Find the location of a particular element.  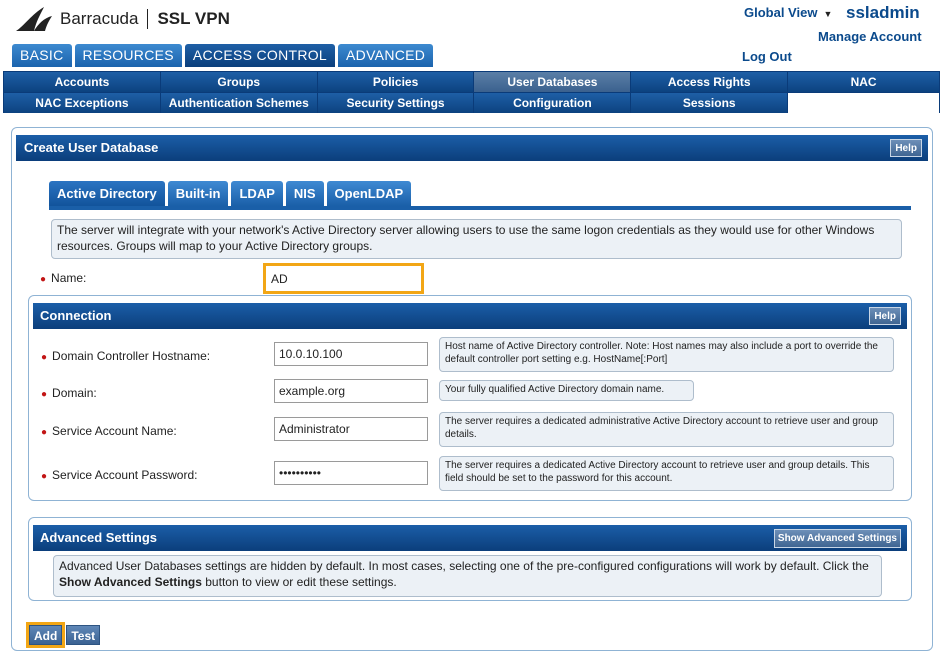

tab-basic: BASIC is located at coordinates (42, 55).